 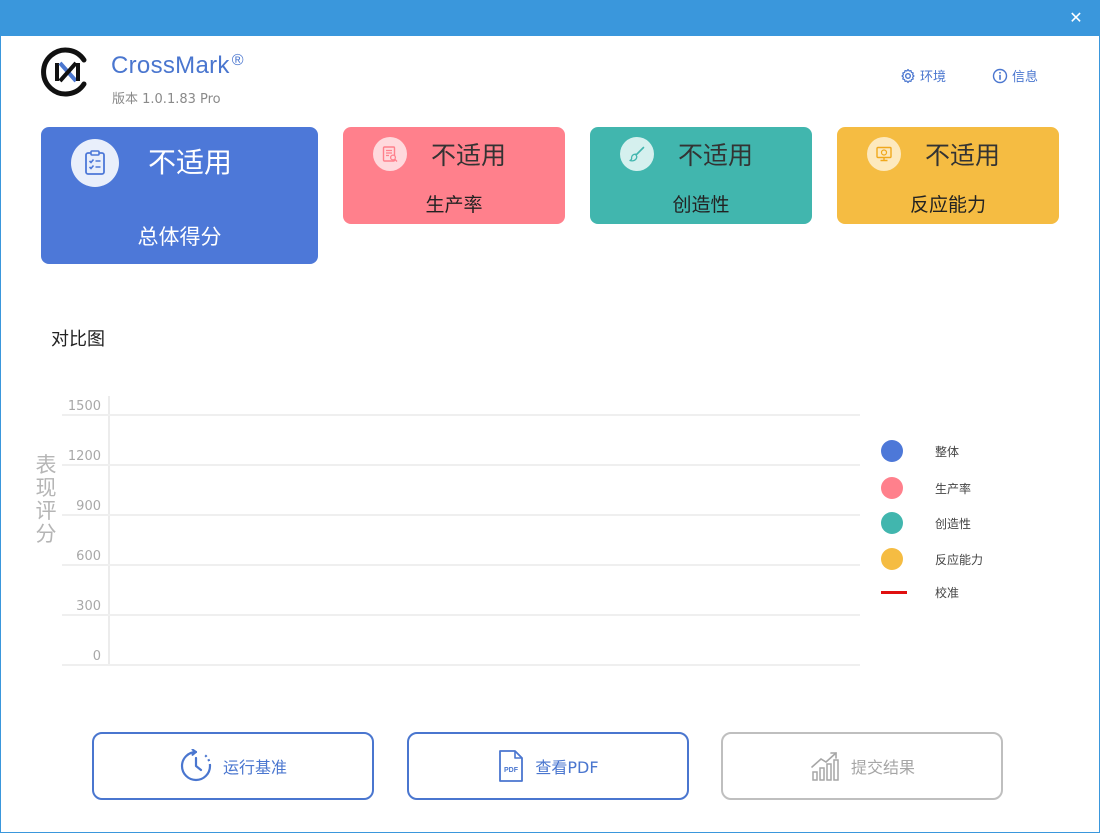 What do you see at coordinates (908, 75) in the screenshot?
I see `gear-icon` at bounding box center [908, 75].